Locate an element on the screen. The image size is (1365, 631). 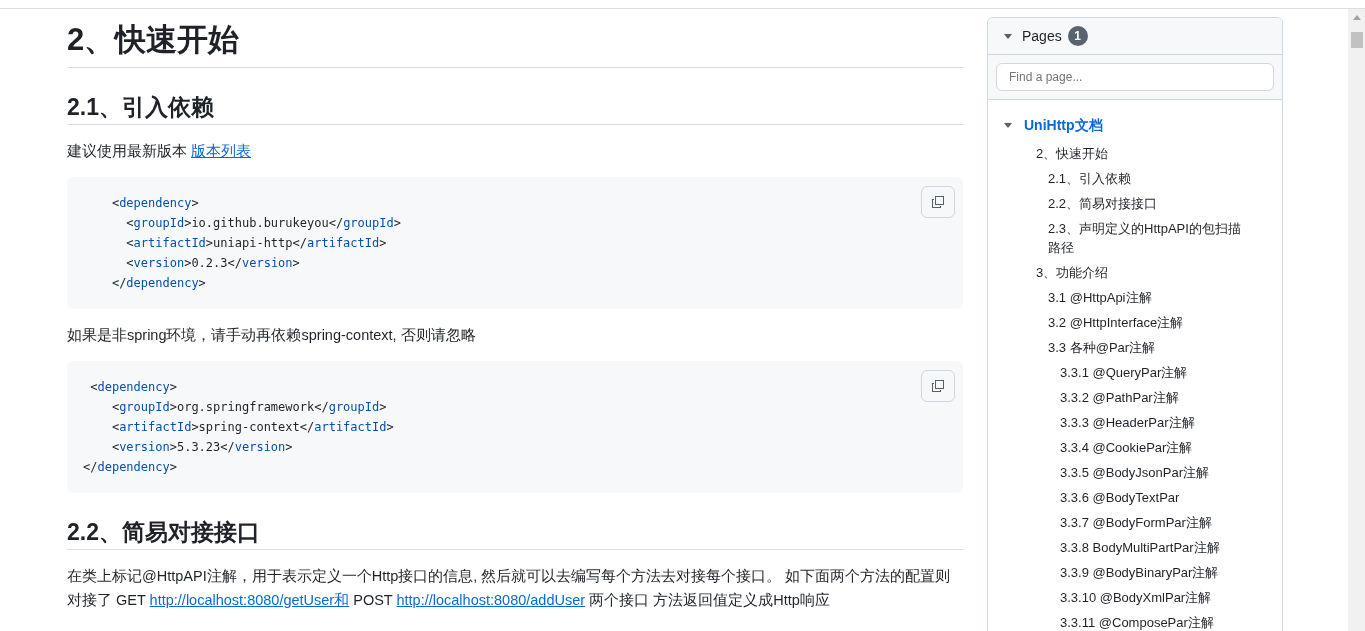
page-link: 3、功能介绍 is located at coordinates (1072, 272).